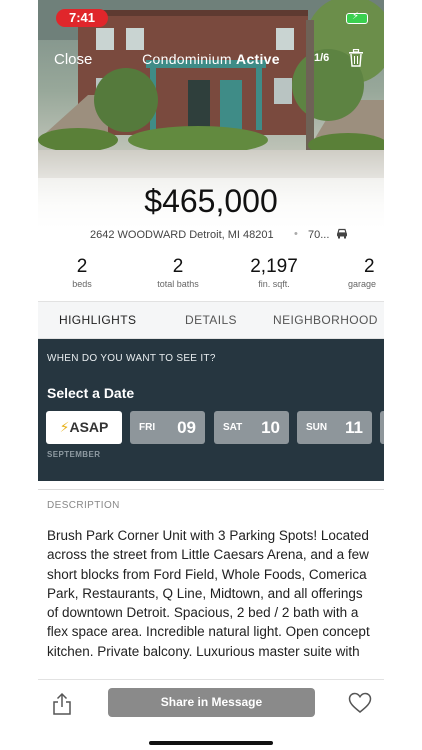 The image size is (422, 750). I want to click on tab-neighborhood: NEIGHBORHOOD, so click(325, 320).